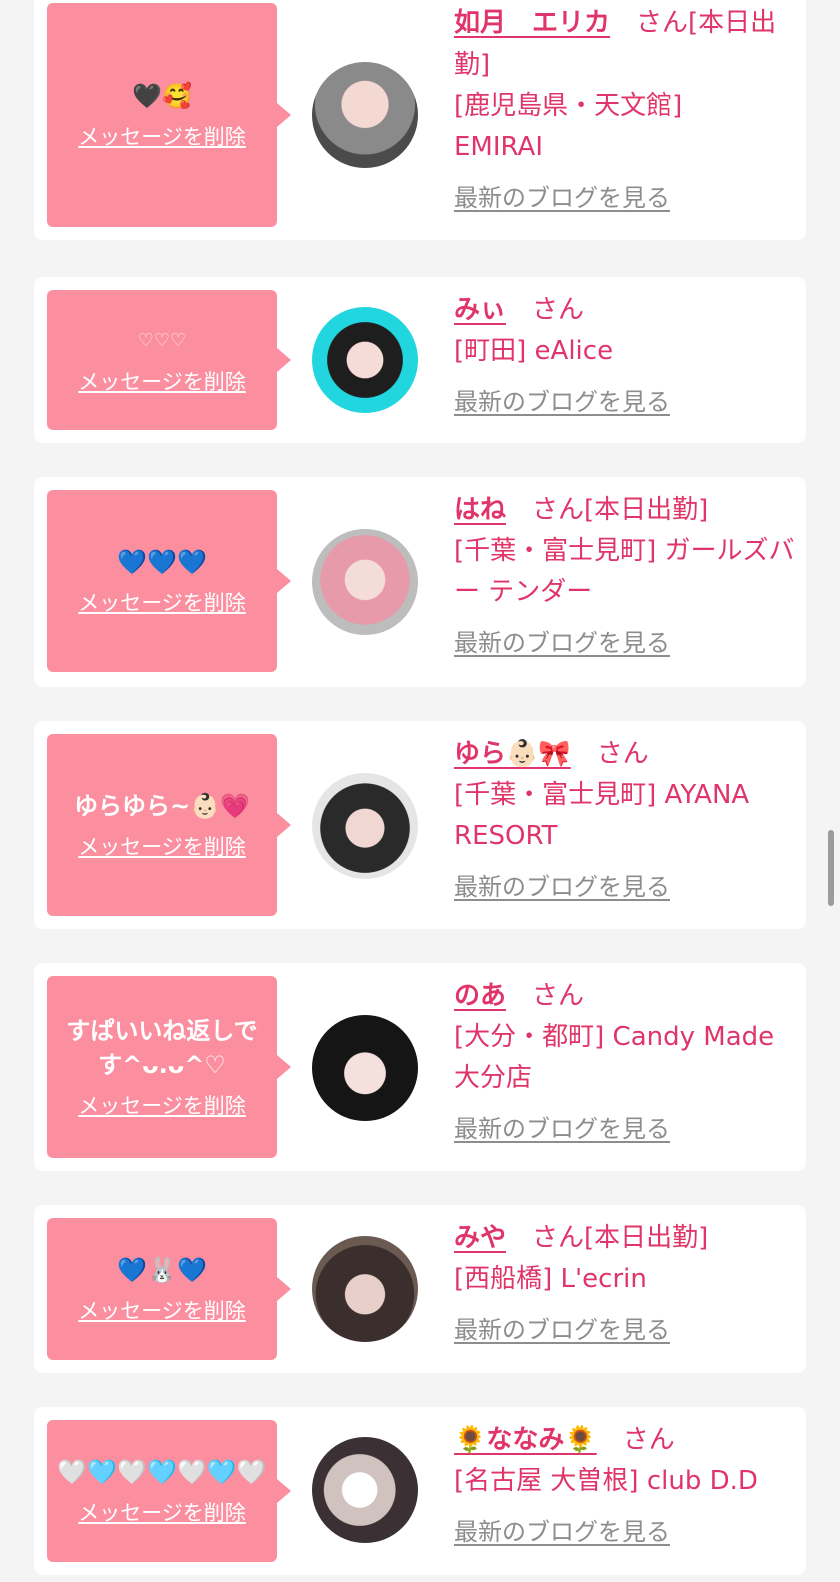 This screenshot has width=840, height=1582. I want to click on profile-name-link: 🌻ななみ🌻, so click(525, 1440).